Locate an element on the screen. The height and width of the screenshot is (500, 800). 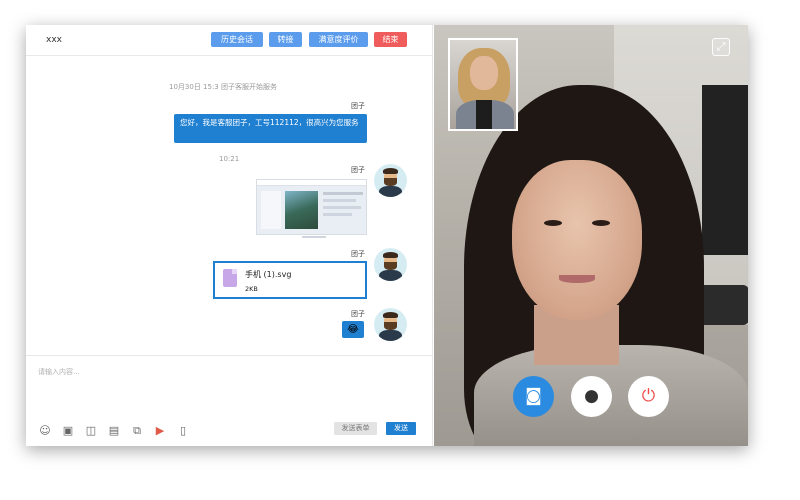
image-caption is located at coordinates (314, 237).